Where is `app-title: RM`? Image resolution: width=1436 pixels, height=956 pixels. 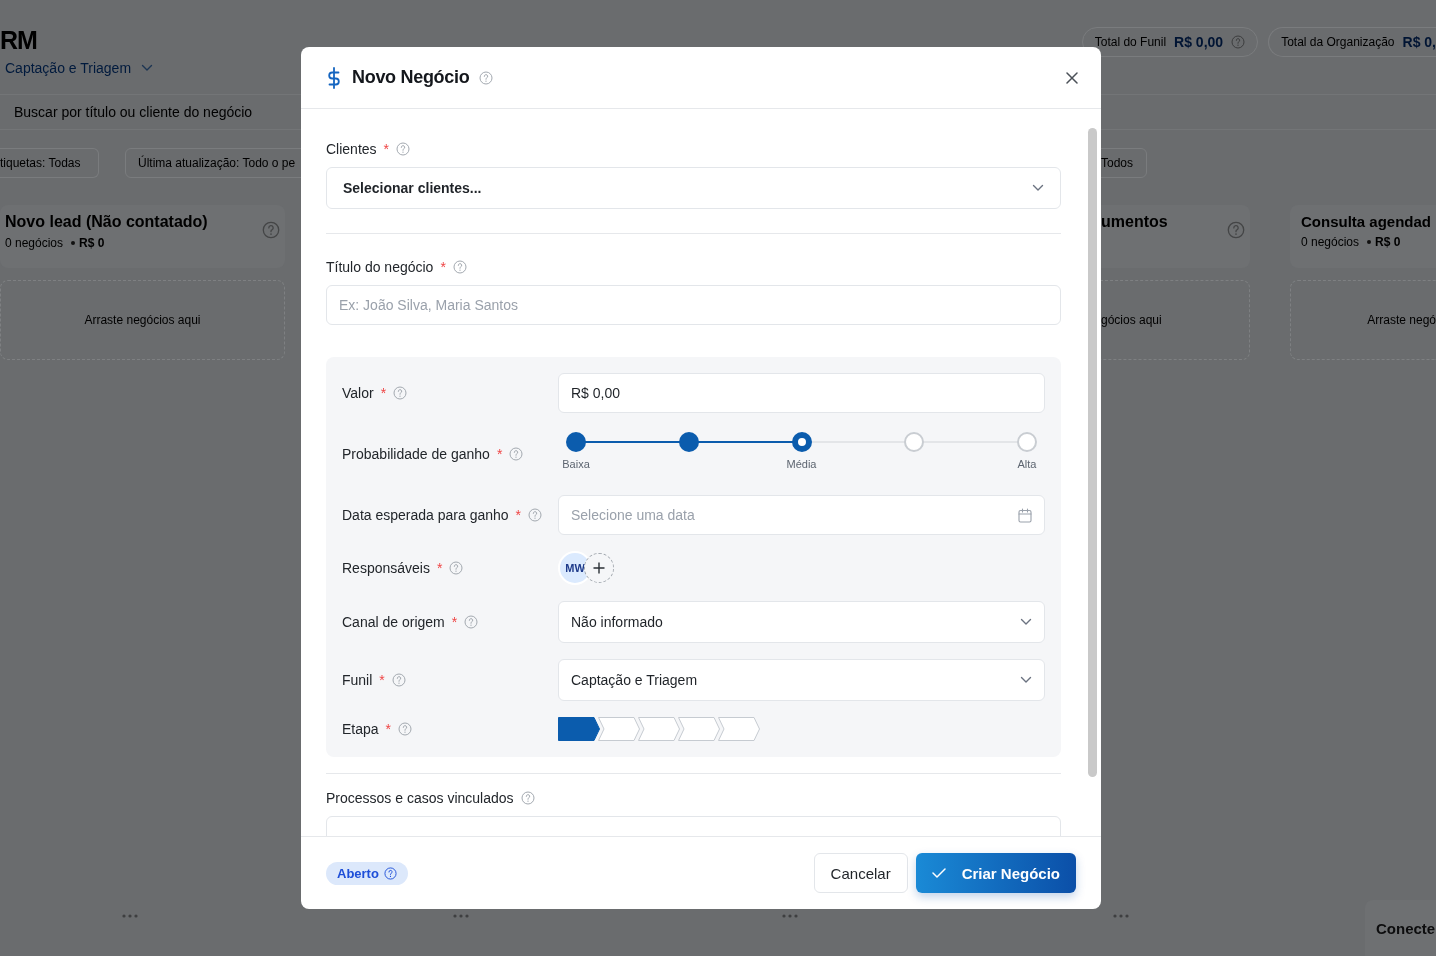 app-title: RM is located at coordinates (18, 40).